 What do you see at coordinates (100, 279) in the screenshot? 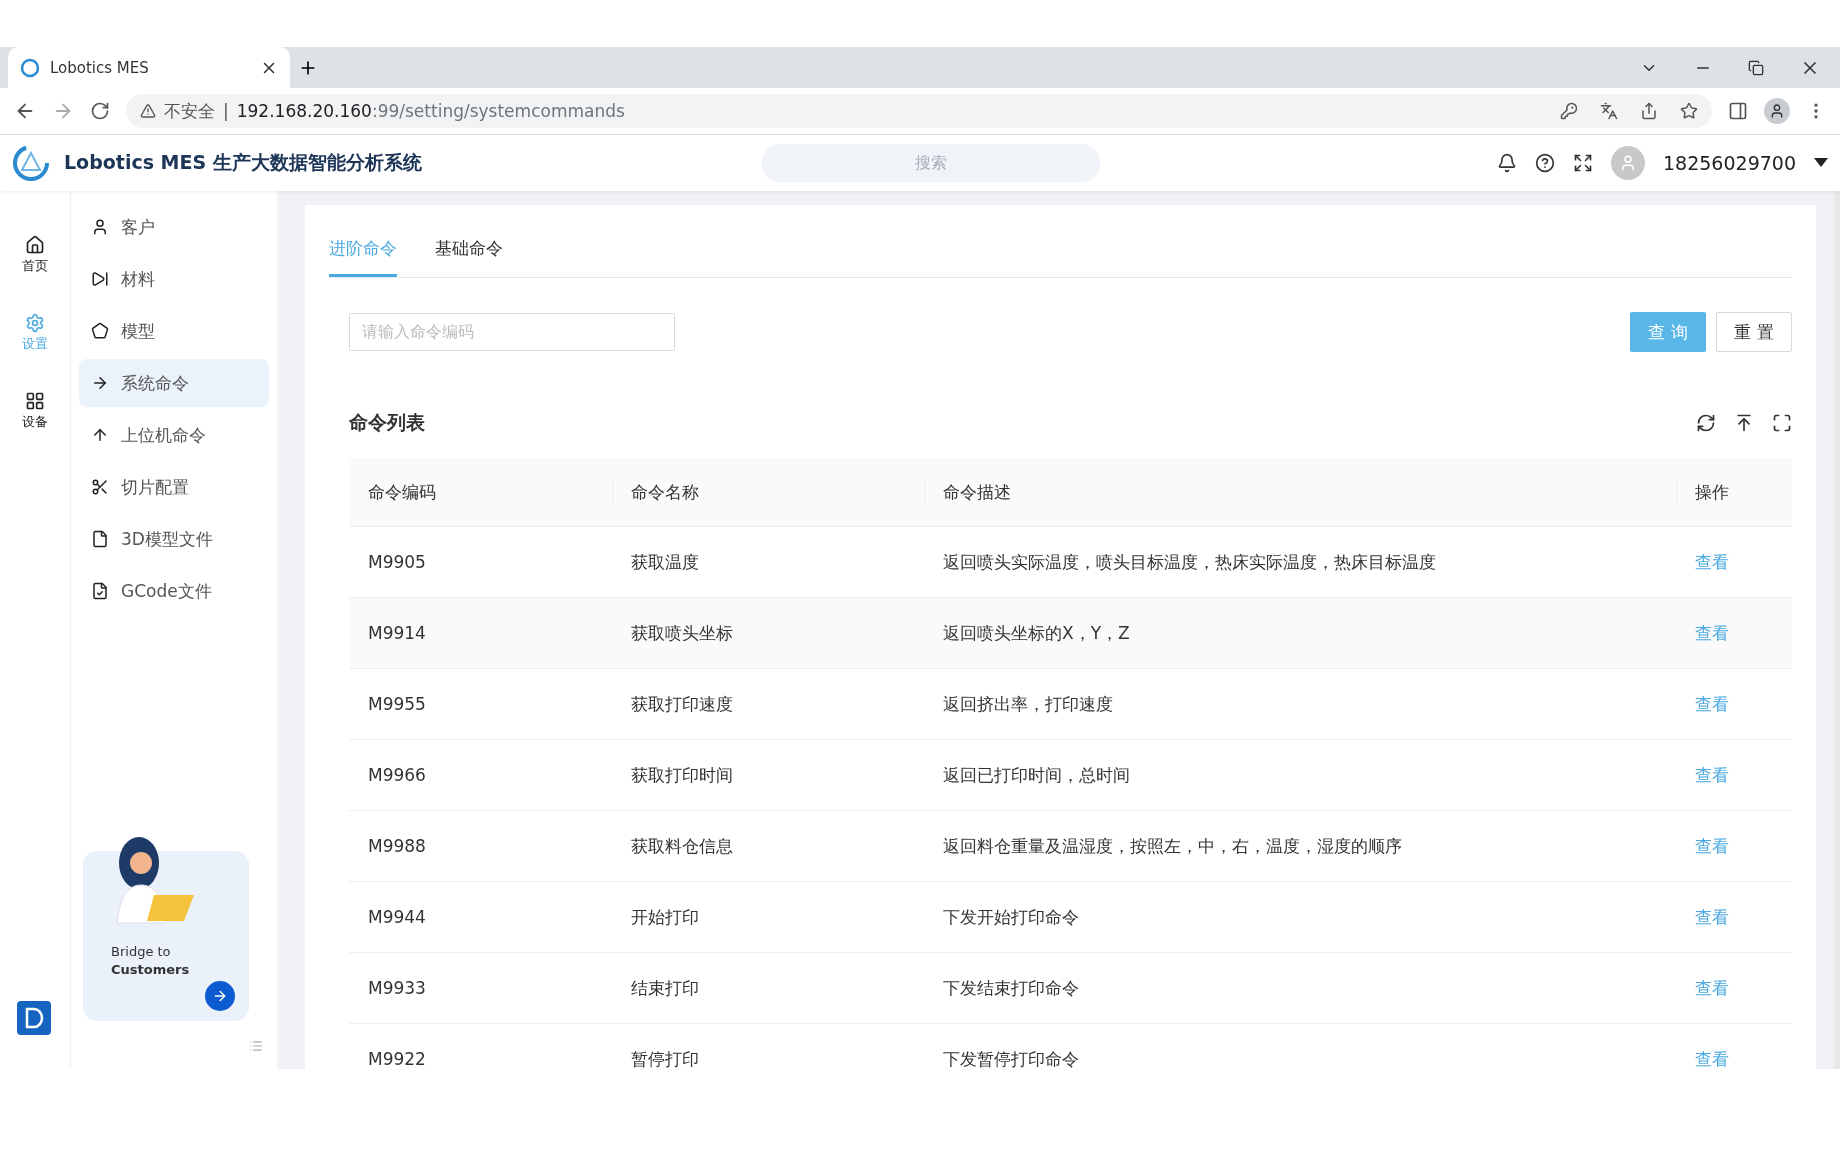
I see `skip-icon` at bounding box center [100, 279].